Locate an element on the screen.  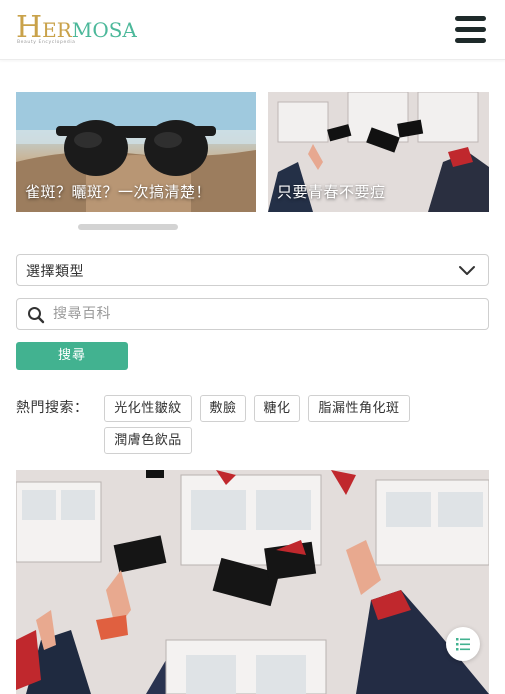
hamburger-menu-icon is located at coordinates (471, 30).